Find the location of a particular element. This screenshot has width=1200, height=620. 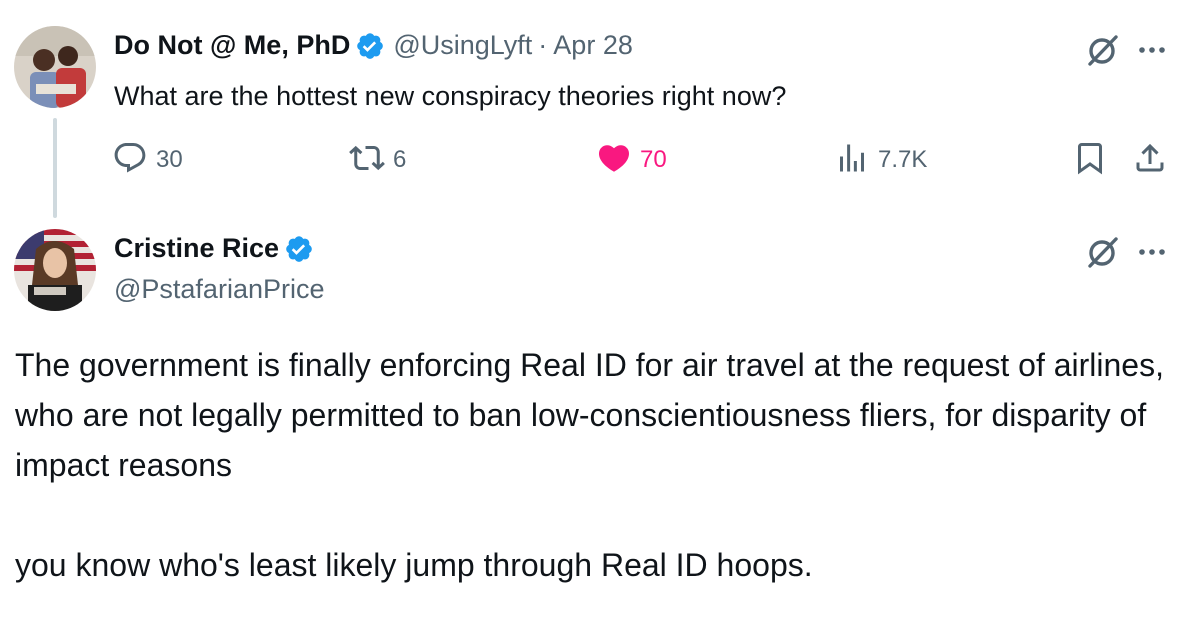

retweet-icon is located at coordinates (367, 160).